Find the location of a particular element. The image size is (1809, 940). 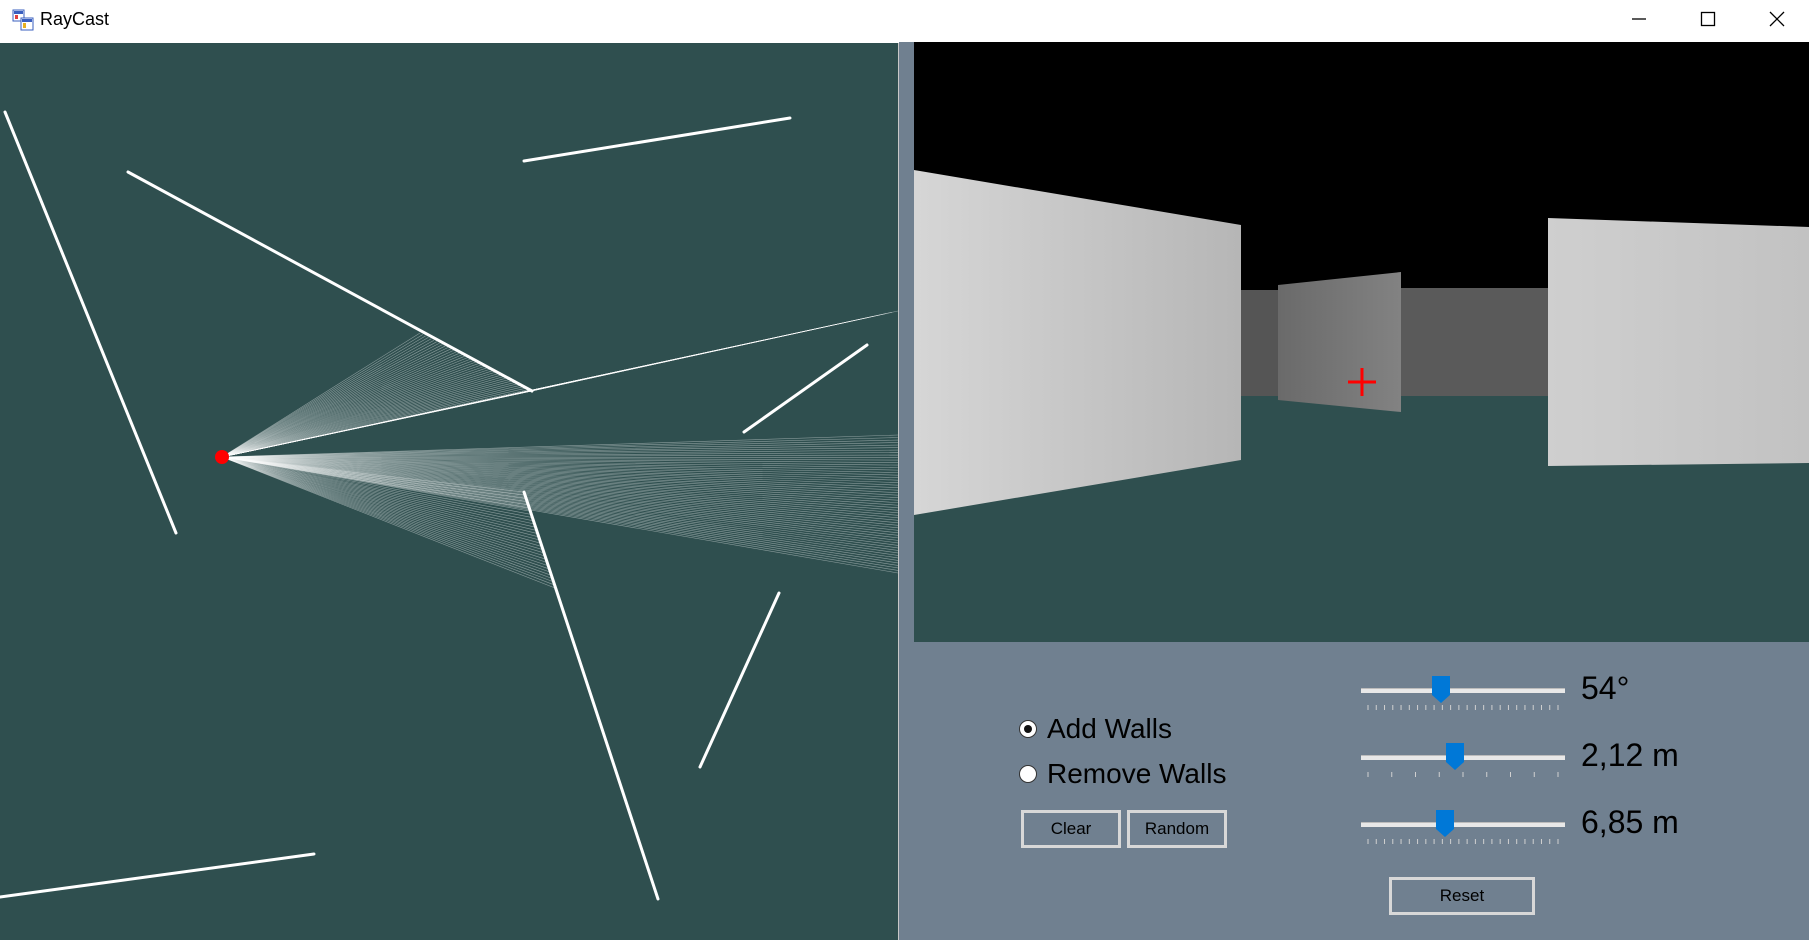

wall-height-value: 2,12 m is located at coordinates (1630, 755).